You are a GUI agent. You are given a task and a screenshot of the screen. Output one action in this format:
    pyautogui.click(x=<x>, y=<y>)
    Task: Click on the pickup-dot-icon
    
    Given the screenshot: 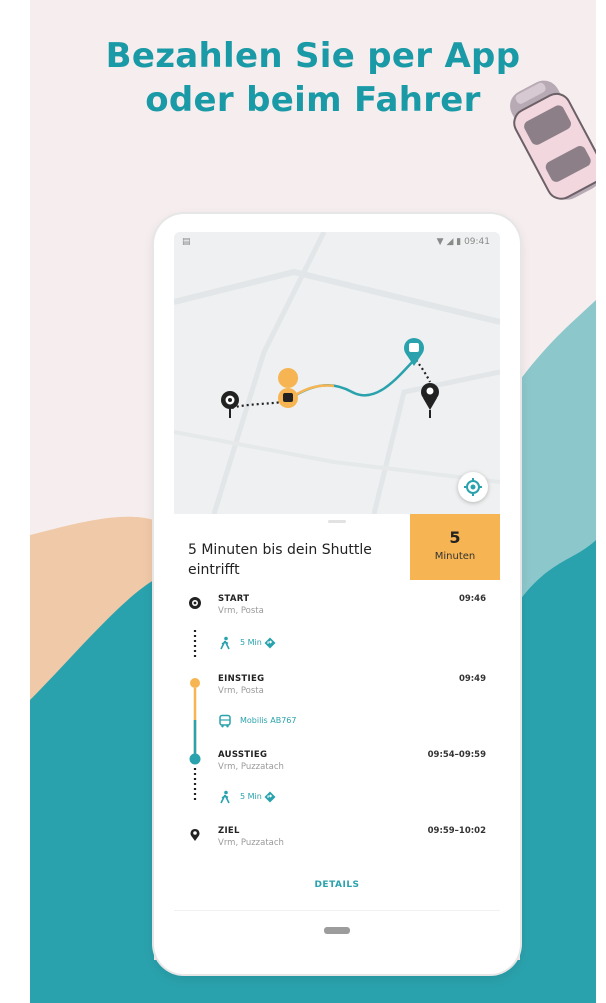 What is the action you would take?
    pyautogui.click(x=195, y=683)
    